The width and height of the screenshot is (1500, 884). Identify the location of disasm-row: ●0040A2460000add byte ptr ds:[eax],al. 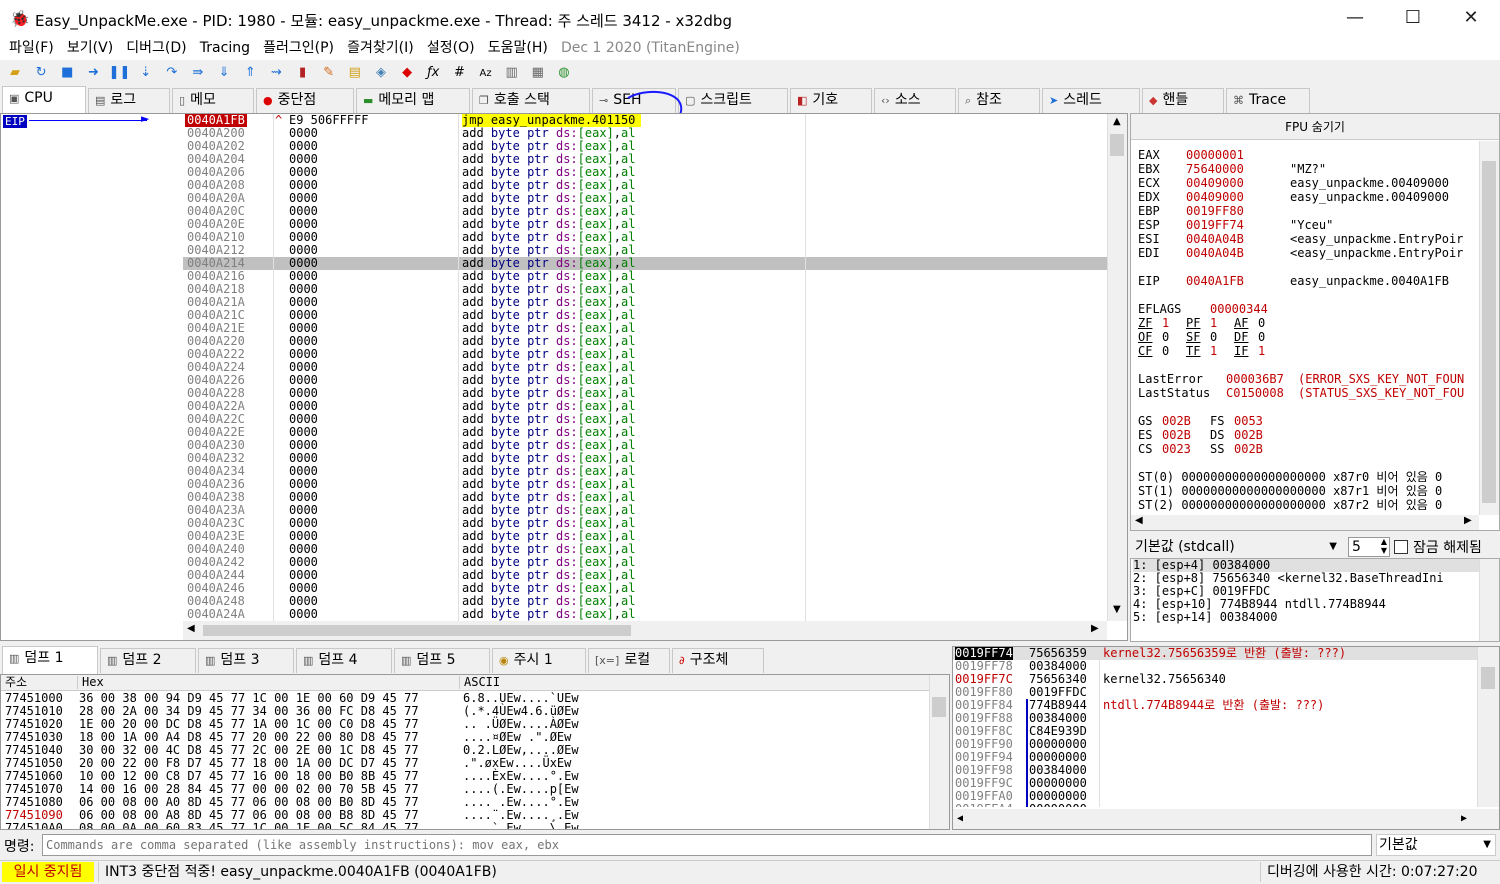
(645, 588).